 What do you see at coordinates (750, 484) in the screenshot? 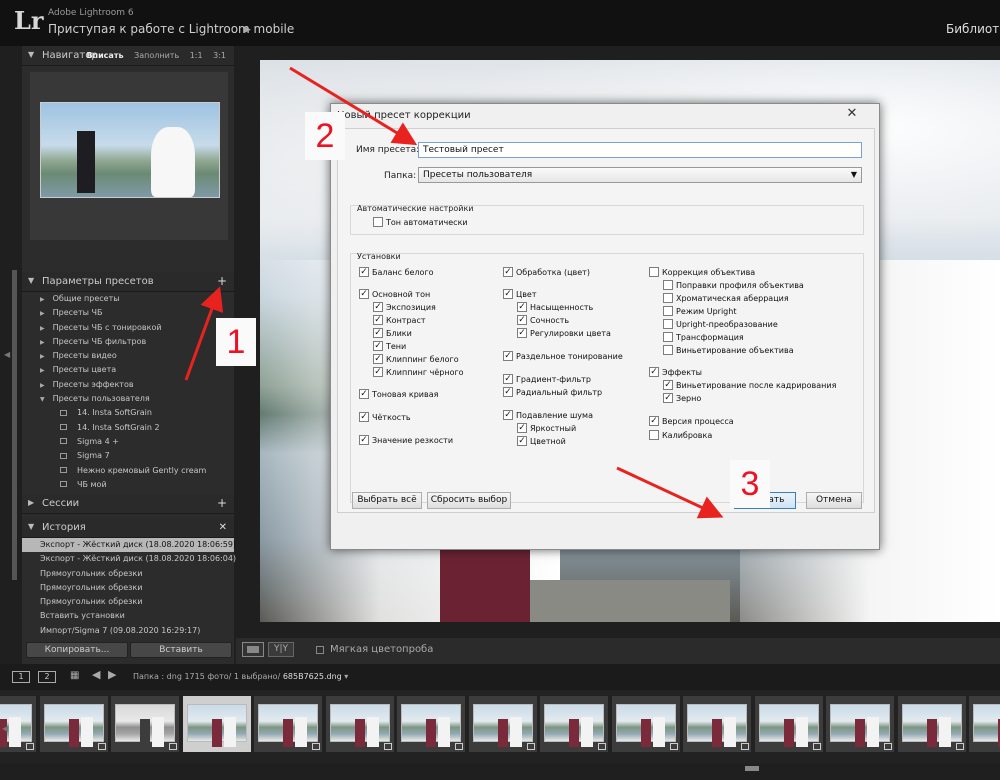
I see `annotation-number-3: 3` at bounding box center [750, 484].